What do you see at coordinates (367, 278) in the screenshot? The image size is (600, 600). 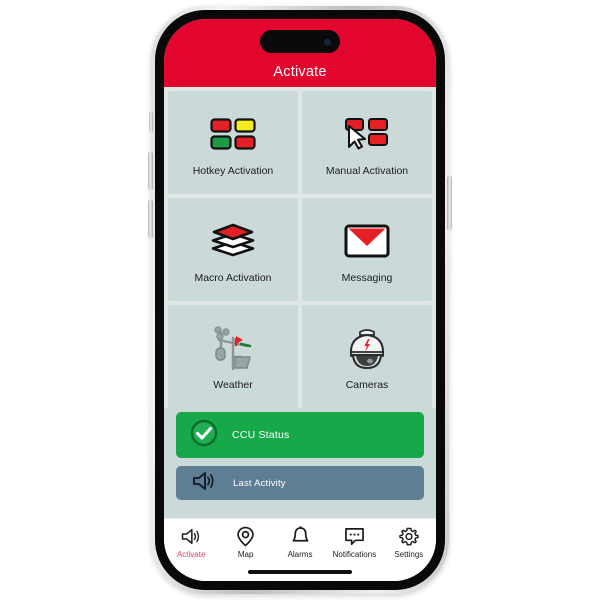 I see `tile-label: Messaging` at bounding box center [367, 278].